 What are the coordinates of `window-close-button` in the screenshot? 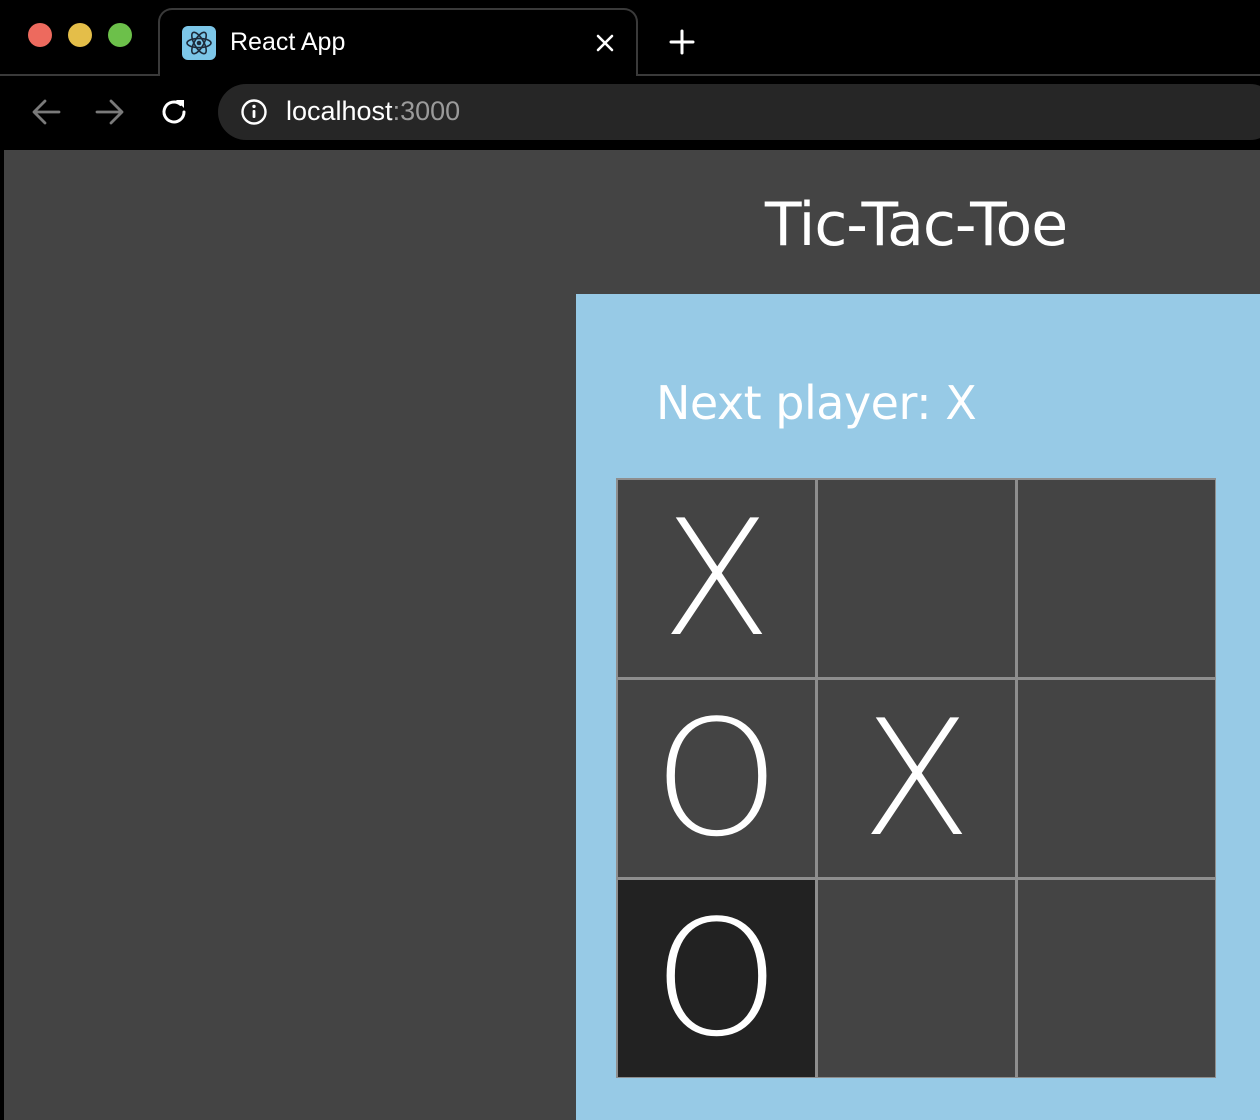 It's located at (40, 35).